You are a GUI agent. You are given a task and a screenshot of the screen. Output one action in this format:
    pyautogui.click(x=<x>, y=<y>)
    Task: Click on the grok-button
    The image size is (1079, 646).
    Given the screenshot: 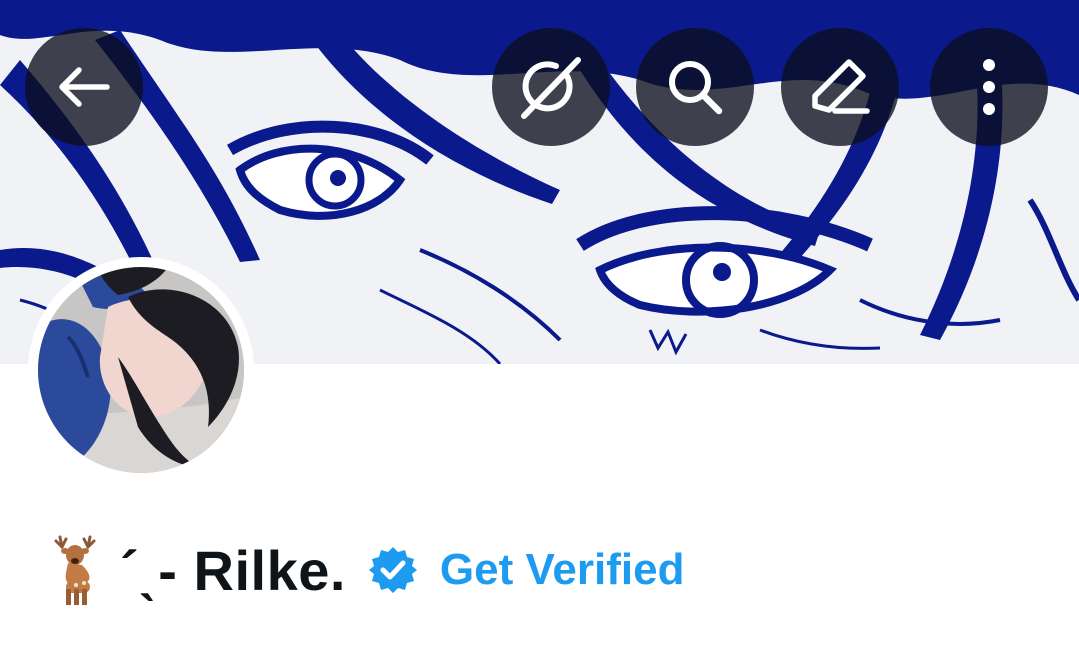 What is the action you would take?
    pyautogui.click(x=551, y=87)
    